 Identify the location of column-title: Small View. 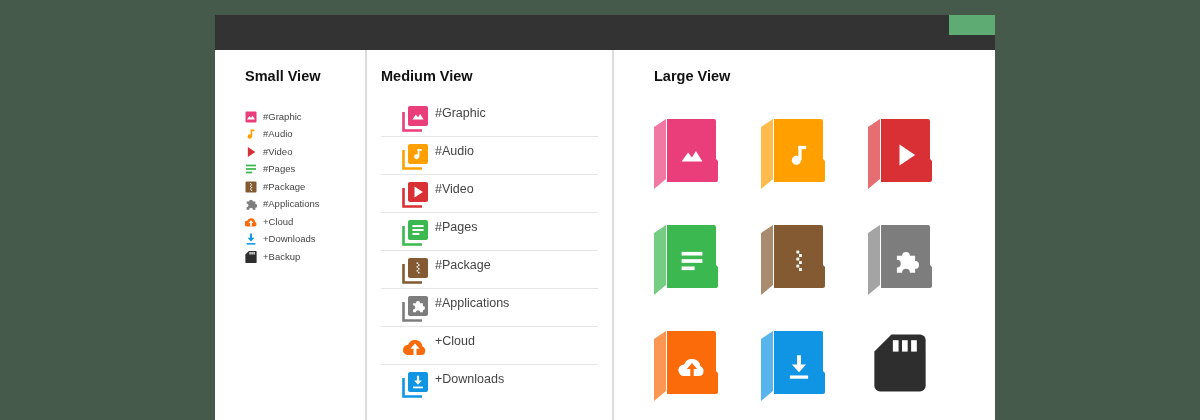
(283, 77).